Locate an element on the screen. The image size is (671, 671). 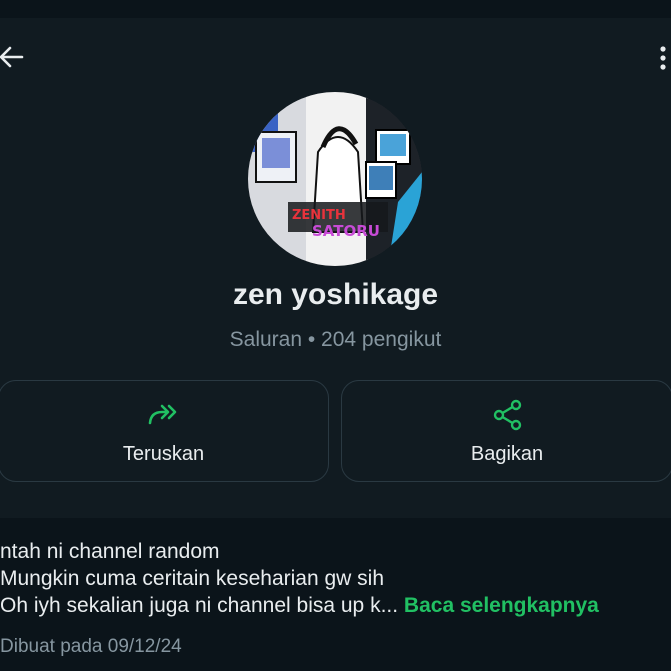
avatar-logo-text-bottom: SATORU is located at coordinates (346, 231).